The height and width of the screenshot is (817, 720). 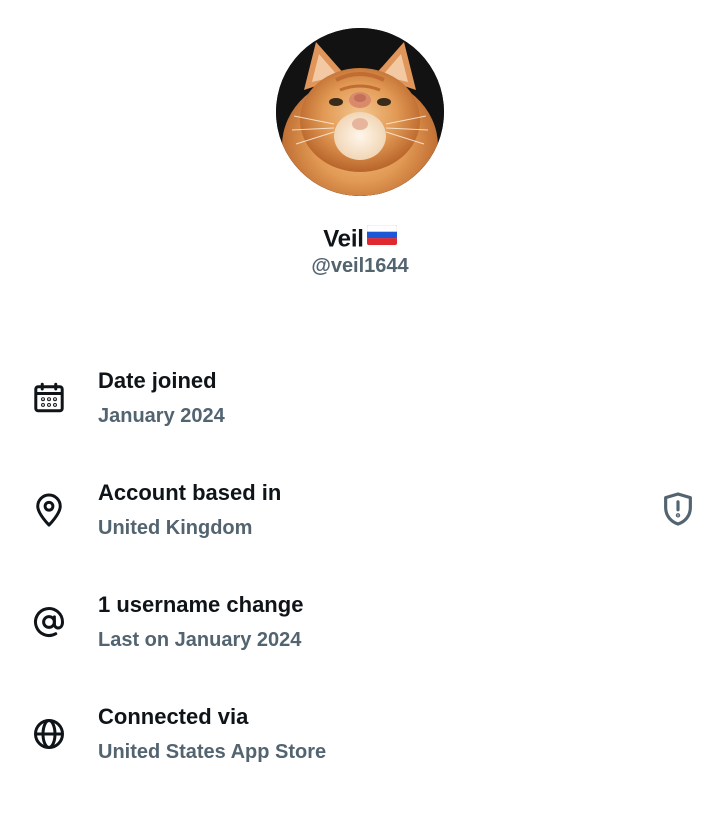 I want to click on at-sign-icon, so click(x=49, y=622).